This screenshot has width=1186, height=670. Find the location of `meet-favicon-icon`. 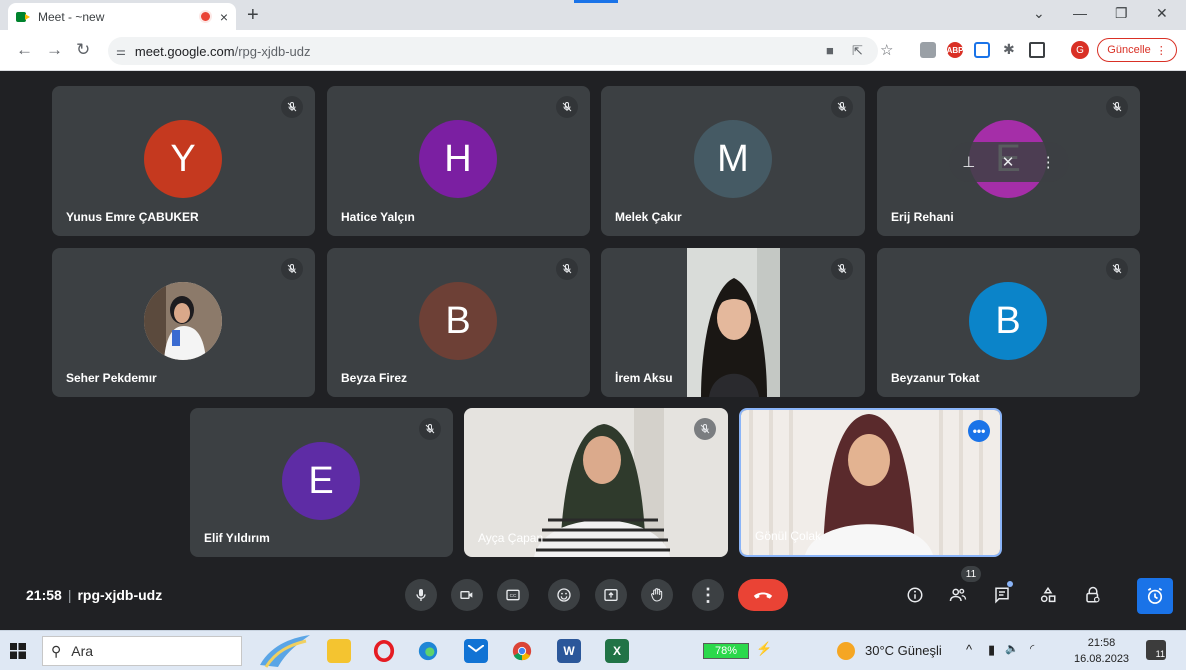

meet-favicon-icon is located at coordinates (23, 17).